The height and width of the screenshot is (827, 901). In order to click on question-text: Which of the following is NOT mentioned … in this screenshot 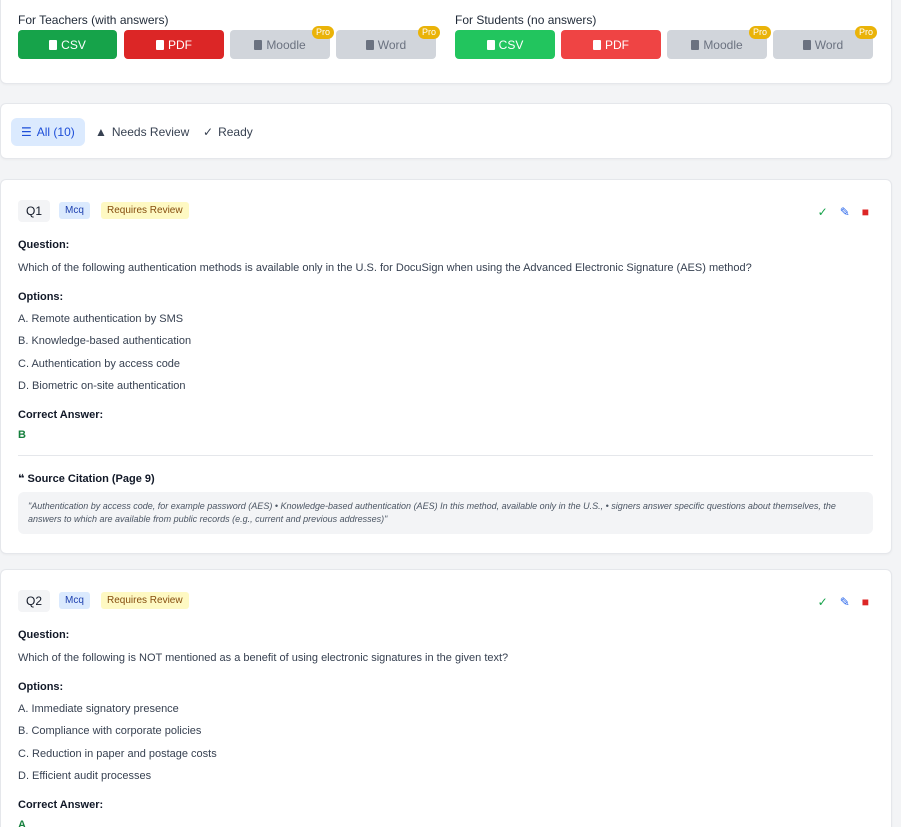, I will do `click(263, 658)`.